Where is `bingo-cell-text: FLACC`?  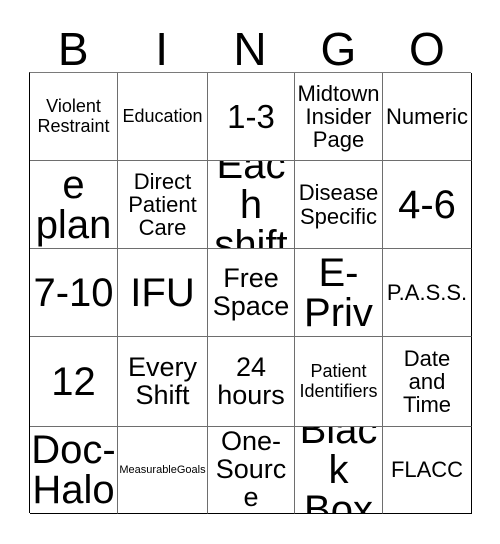
bingo-cell-text: FLACC is located at coordinates (427, 470).